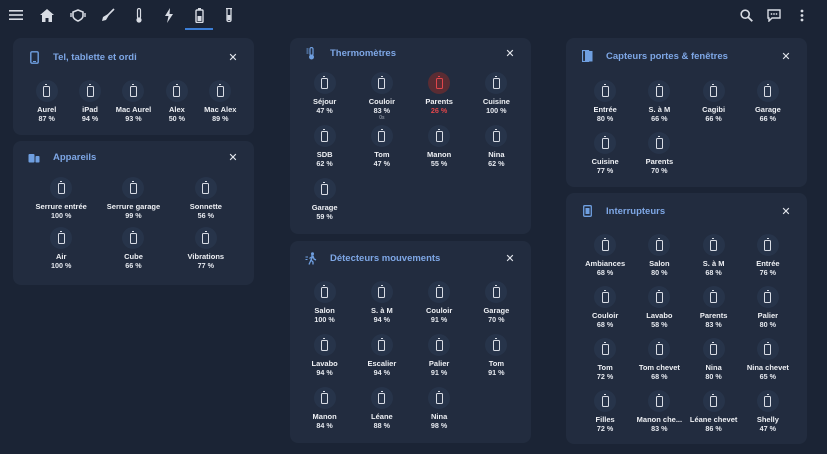 The image size is (827, 454). I want to click on battery-item: Tom chevet 68 %, so click(659, 364).